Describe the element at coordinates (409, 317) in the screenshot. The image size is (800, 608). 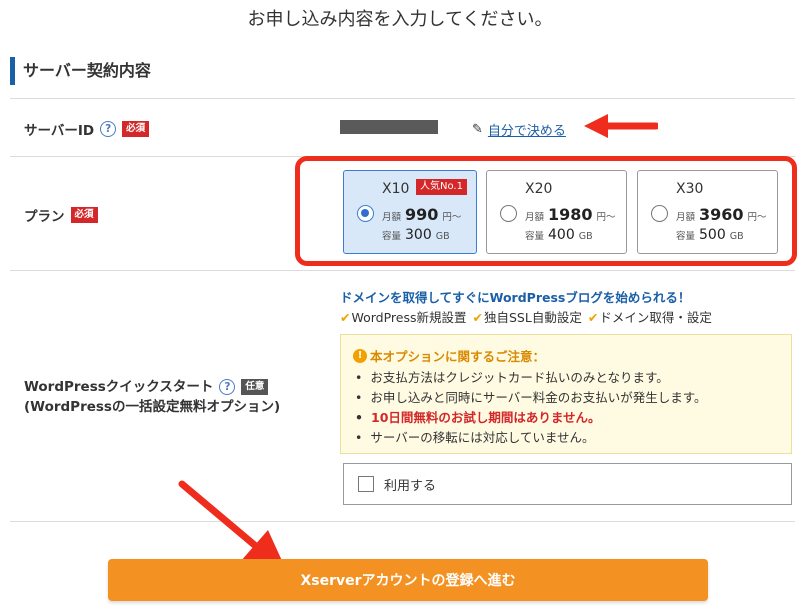
I see `feature-text: WordPress新規設置` at that location.